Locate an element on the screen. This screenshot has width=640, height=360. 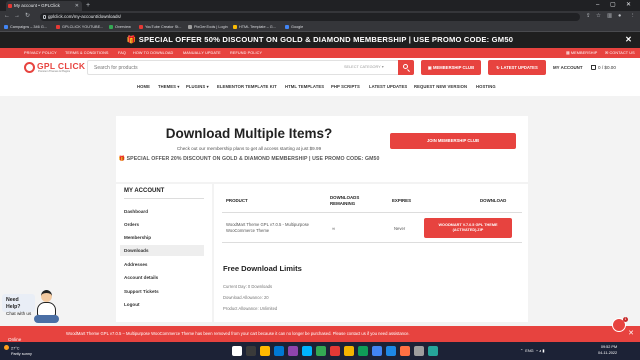
membership-club-button: ▣ MEMBERSHIP CLUB is located at coordinates (451, 67).